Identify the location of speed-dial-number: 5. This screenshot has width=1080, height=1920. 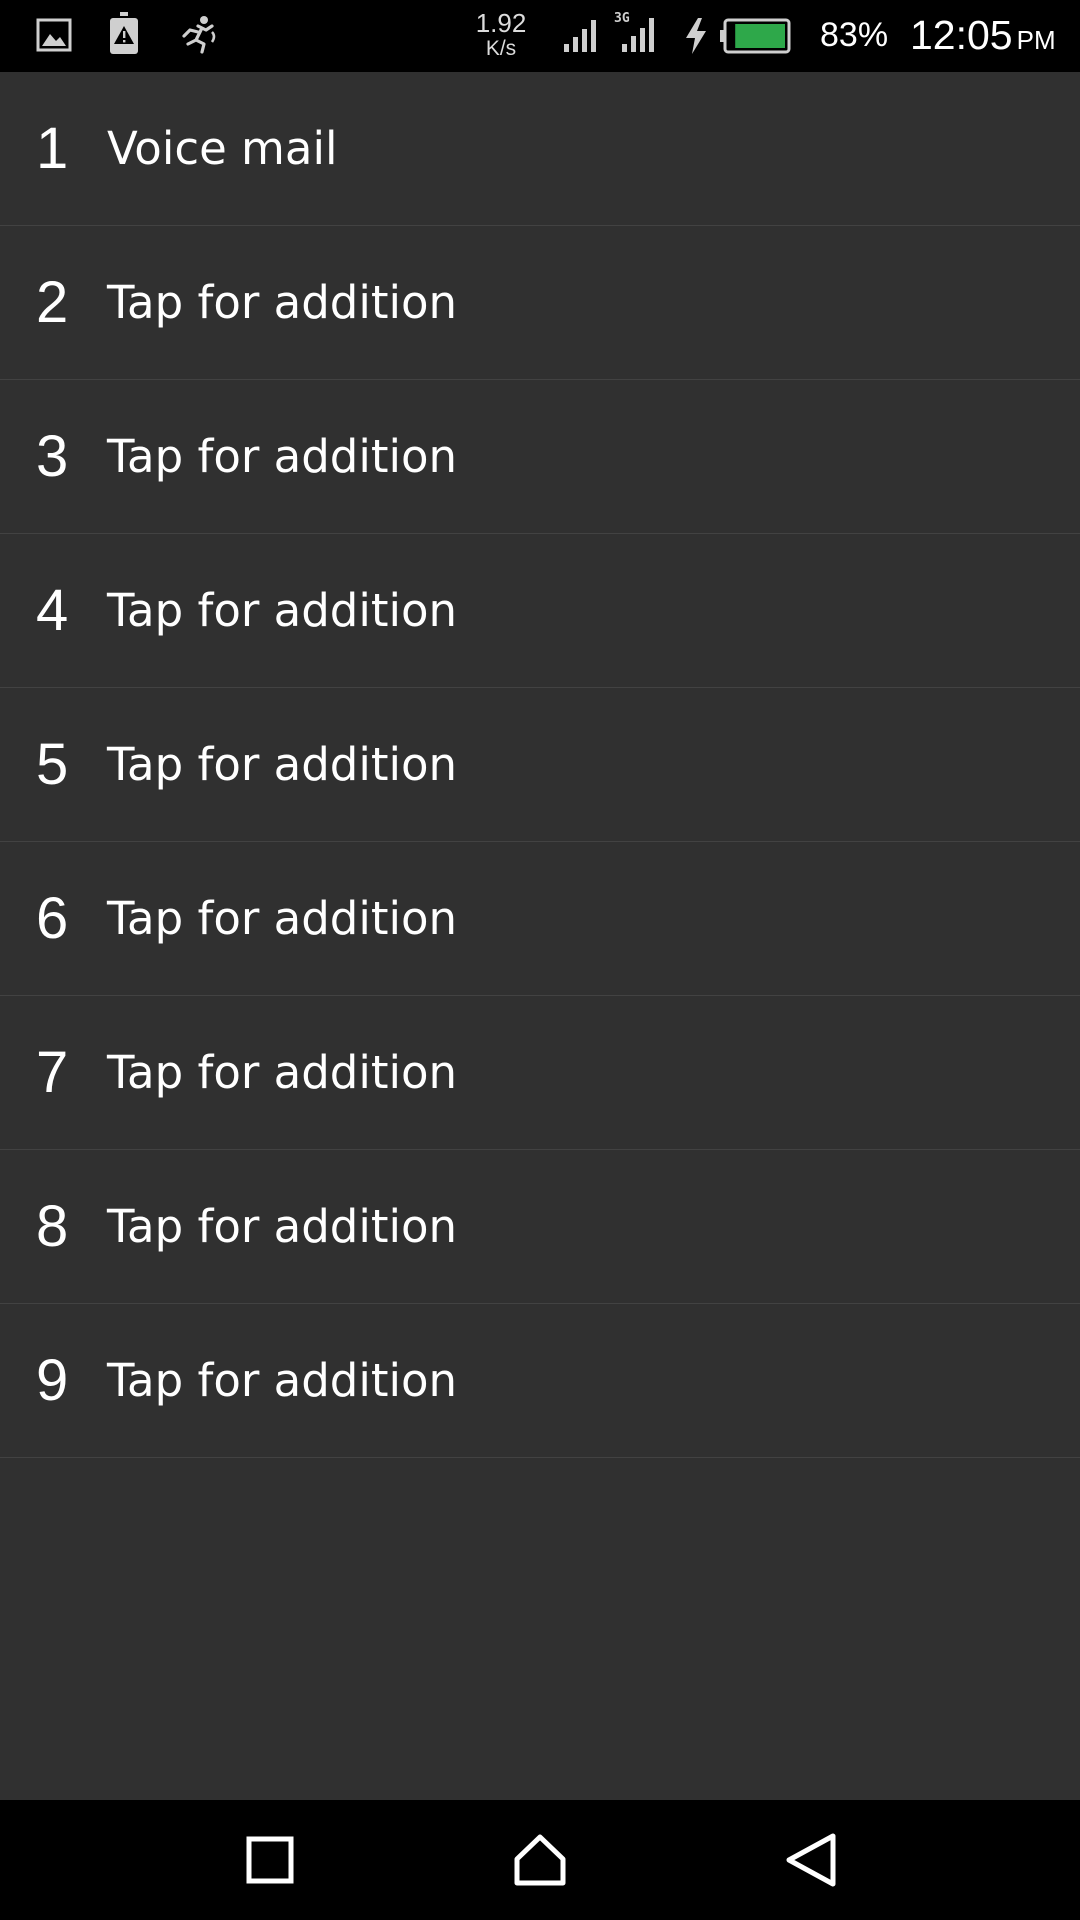
(52, 764).